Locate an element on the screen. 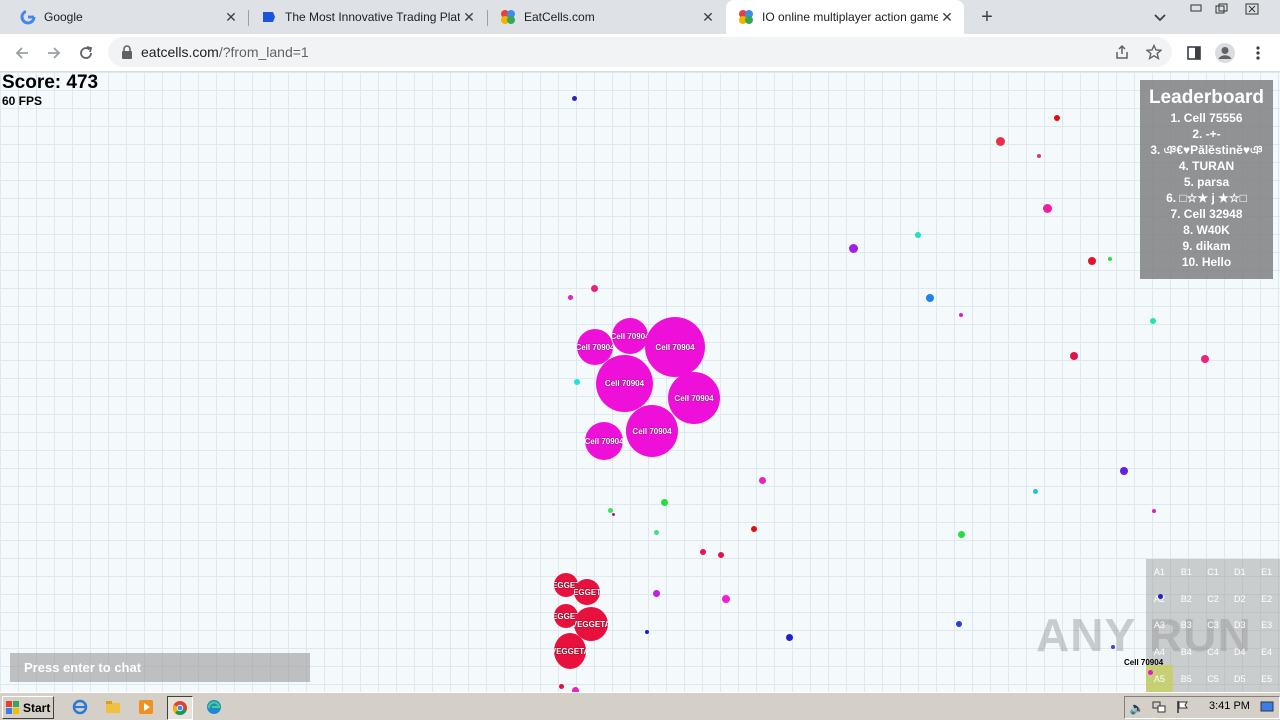 The width and height of the screenshot is (1280, 720). minimap-sector: C5 is located at coordinates (1213, 678).